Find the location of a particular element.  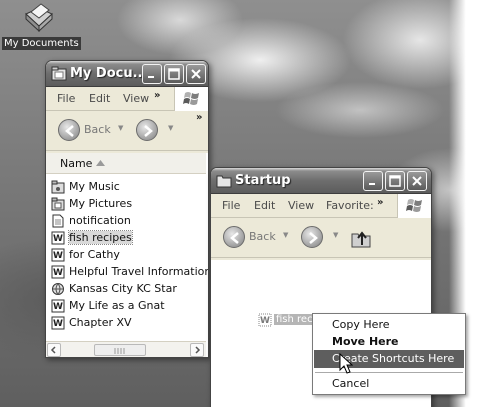

column-header-name: Name is located at coordinates (126, 163).